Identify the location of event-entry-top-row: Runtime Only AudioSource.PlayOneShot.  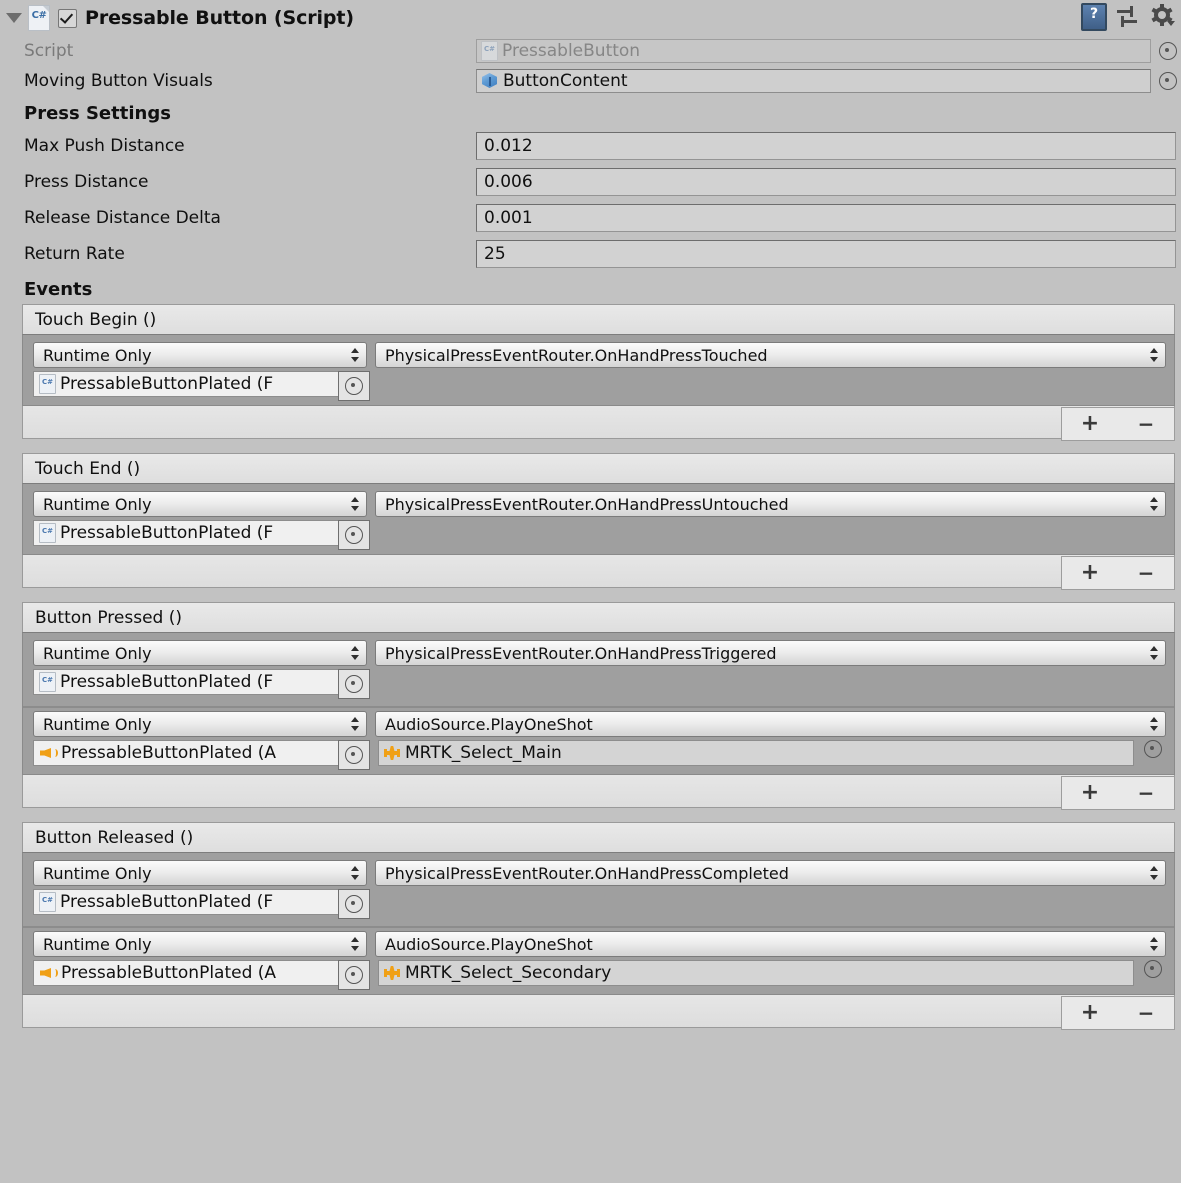
(599, 724).